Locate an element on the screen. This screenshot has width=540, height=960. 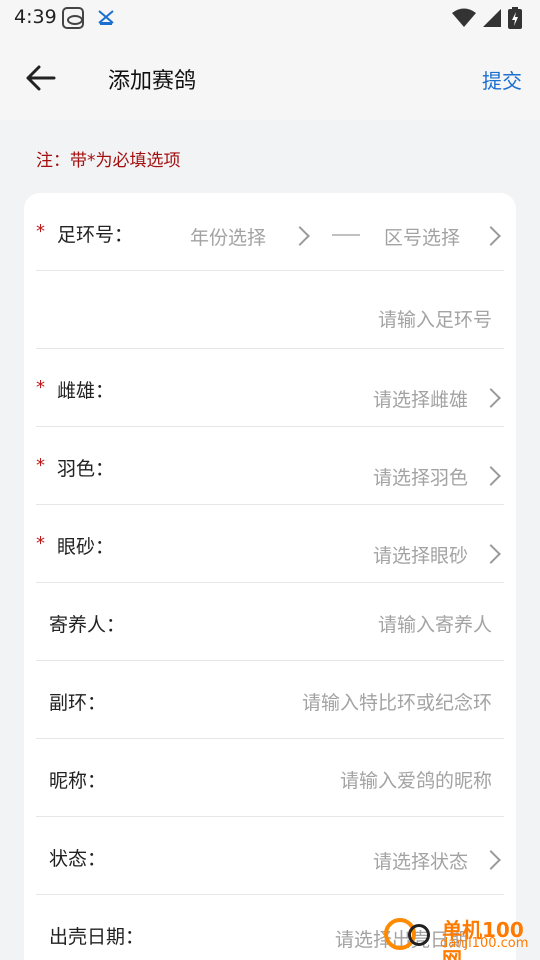
teamviewer-icon is located at coordinates (73, 18).